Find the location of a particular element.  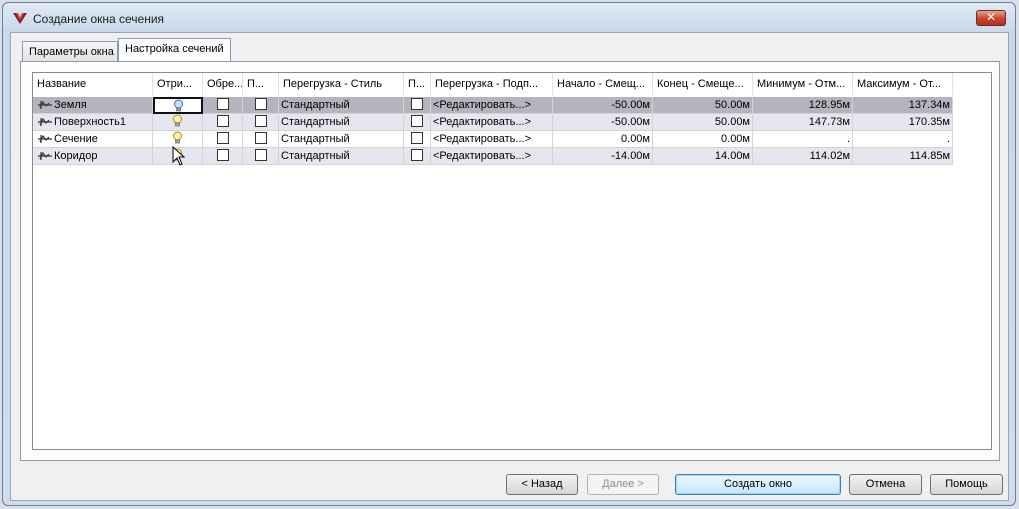

cell-name: Коридор is located at coordinates (93, 156).